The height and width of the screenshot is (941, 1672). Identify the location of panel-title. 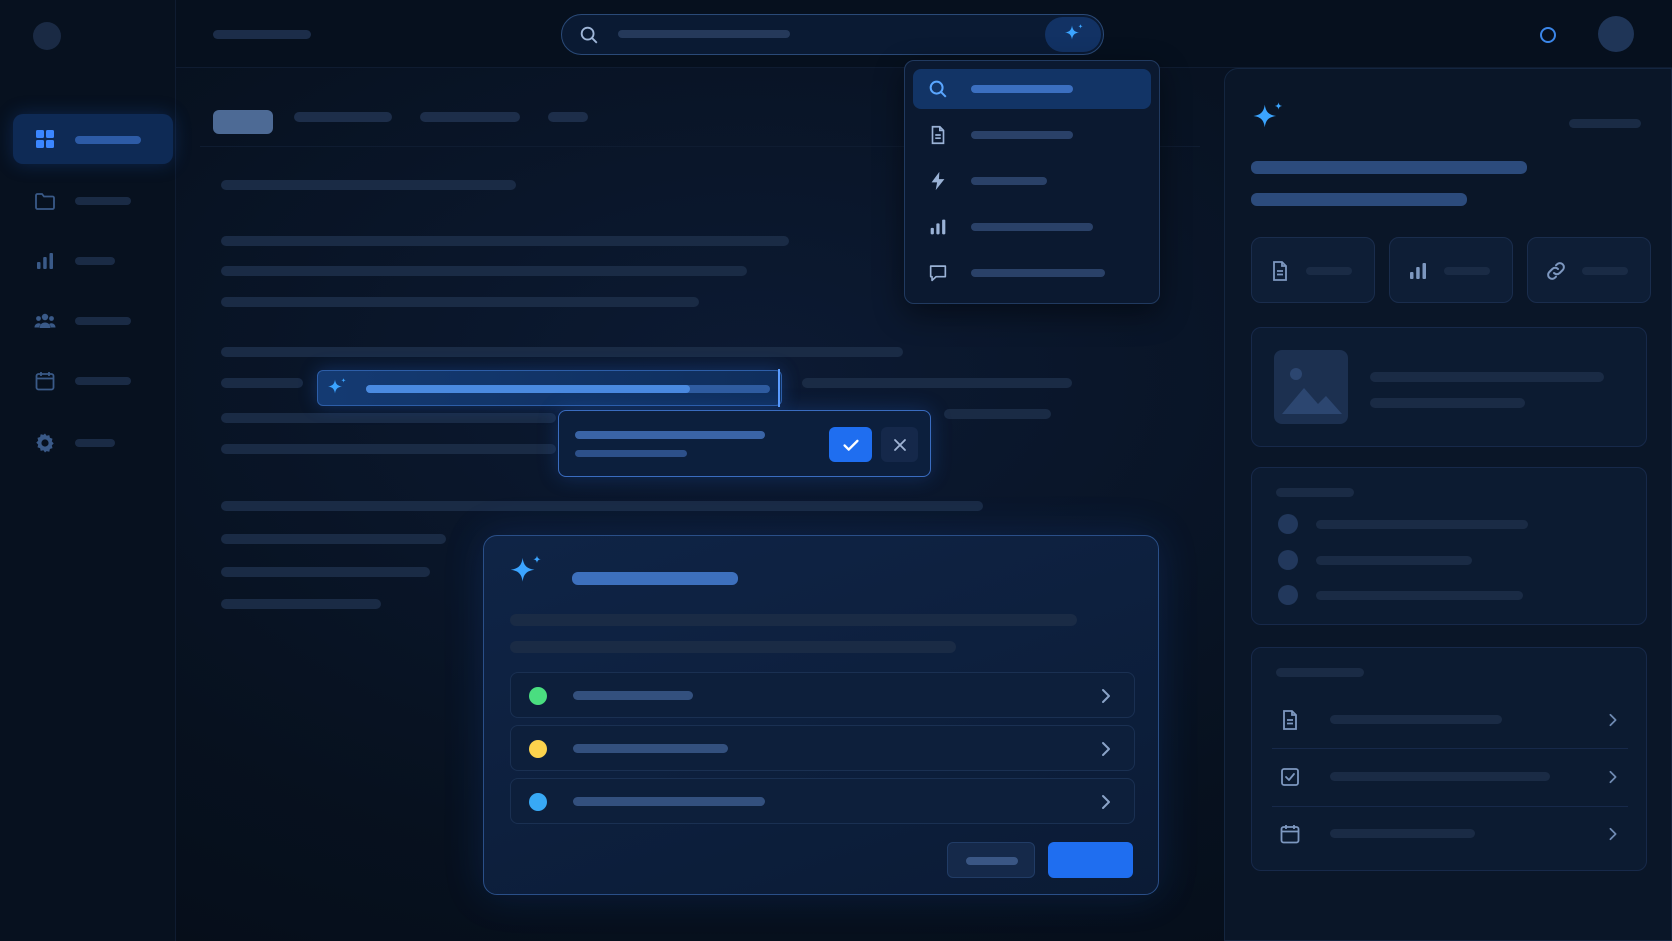
(1389, 167).